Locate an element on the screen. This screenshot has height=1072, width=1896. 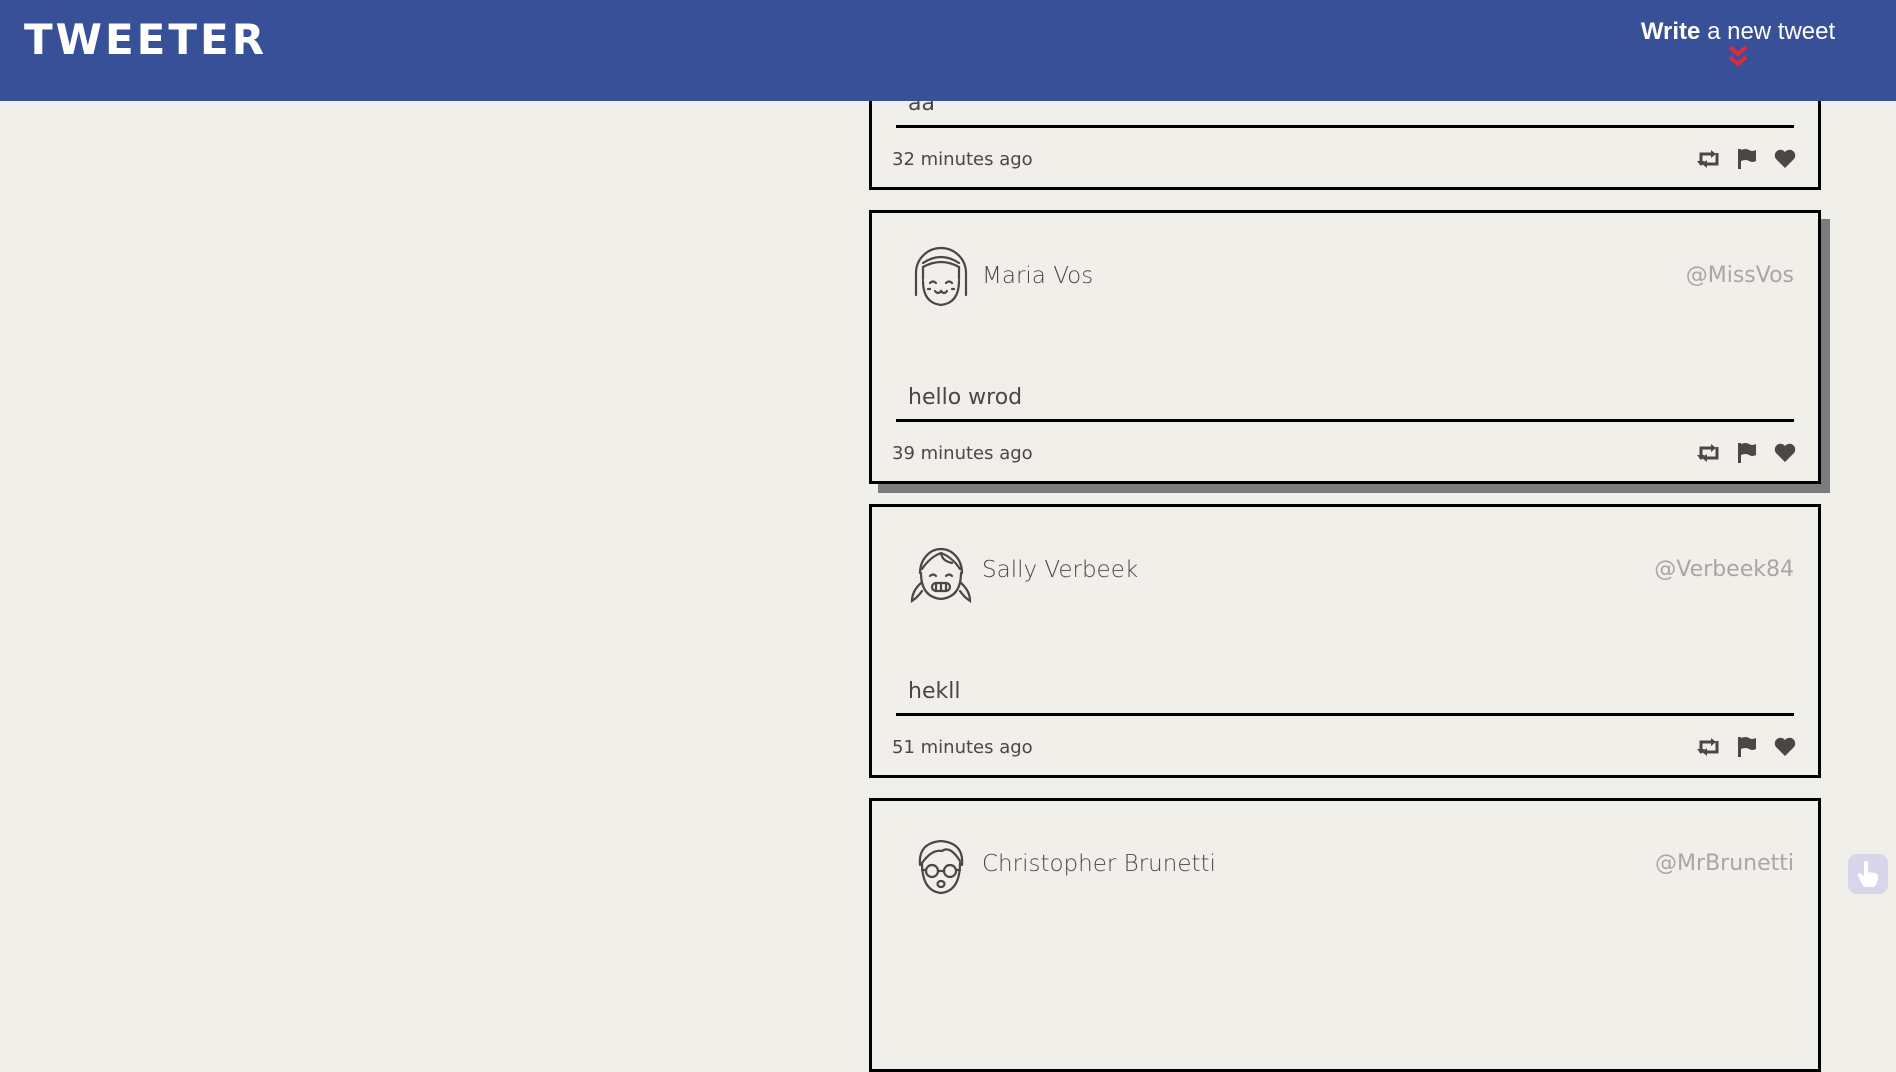
author-name: Christopher Brunetti is located at coordinates (1099, 864).